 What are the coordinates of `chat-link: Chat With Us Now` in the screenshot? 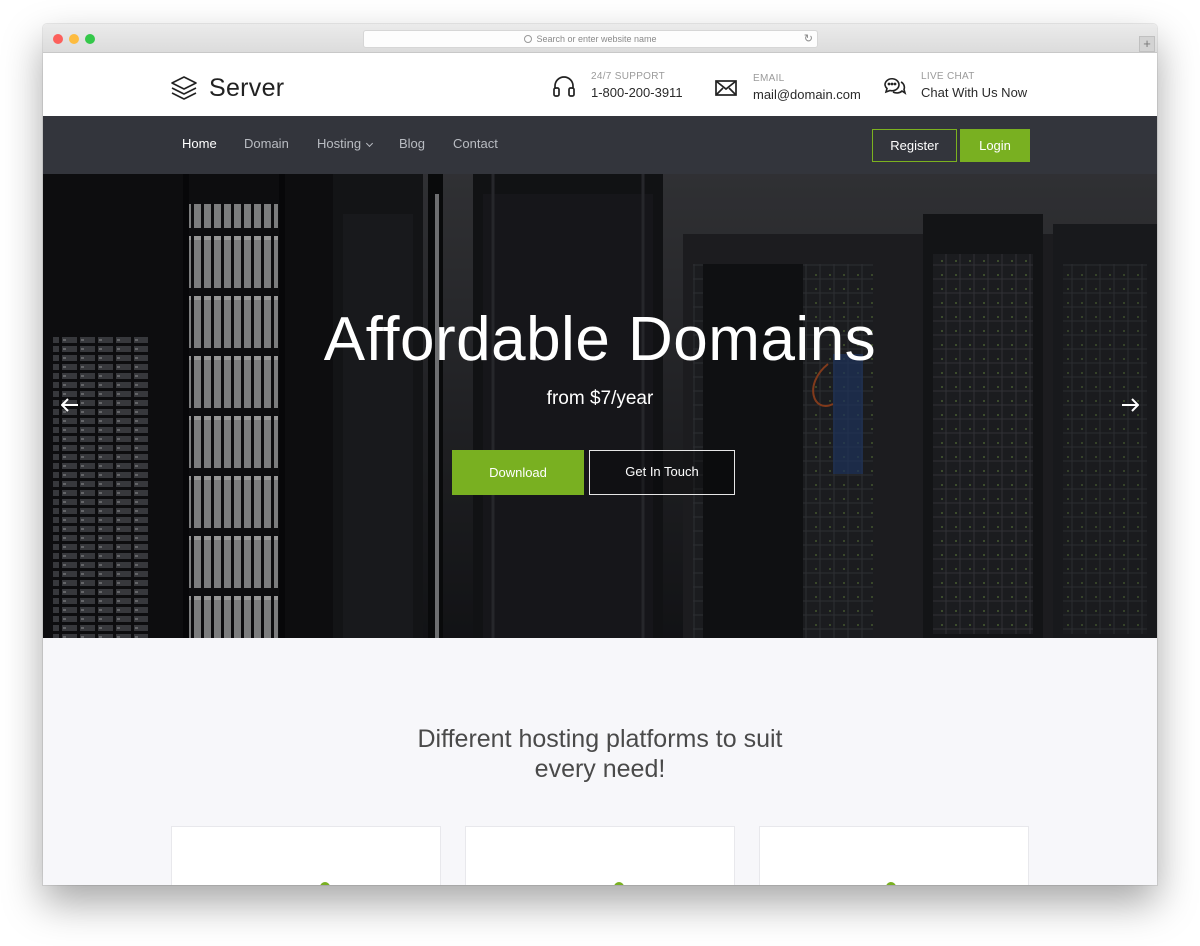 It's located at (974, 92).